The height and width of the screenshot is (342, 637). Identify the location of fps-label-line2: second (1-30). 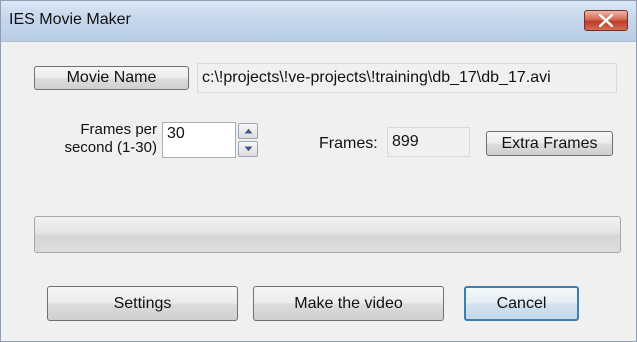
(110, 147).